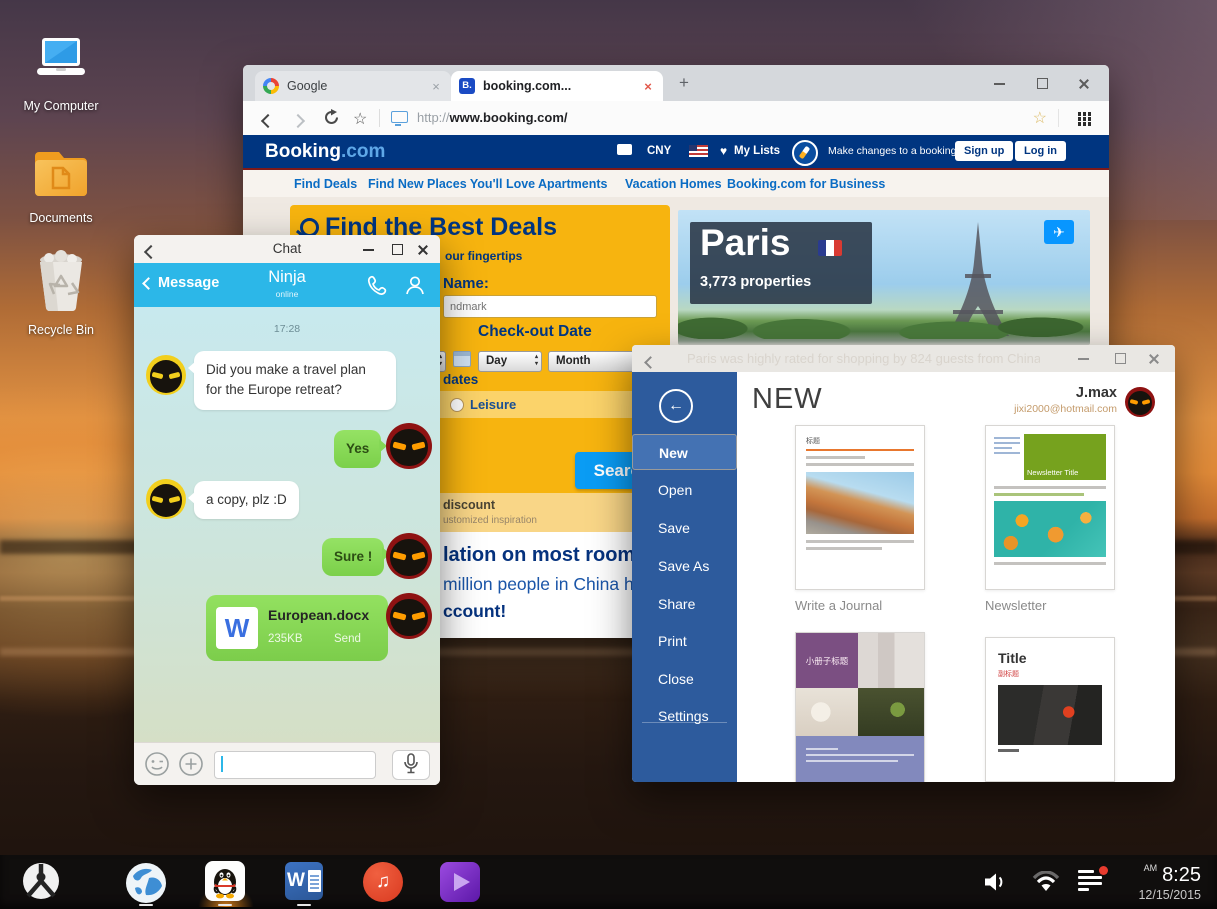 The image size is (1217, 909). What do you see at coordinates (157, 766) in the screenshot?
I see `emoji-icon` at bounding box center [157, 766].